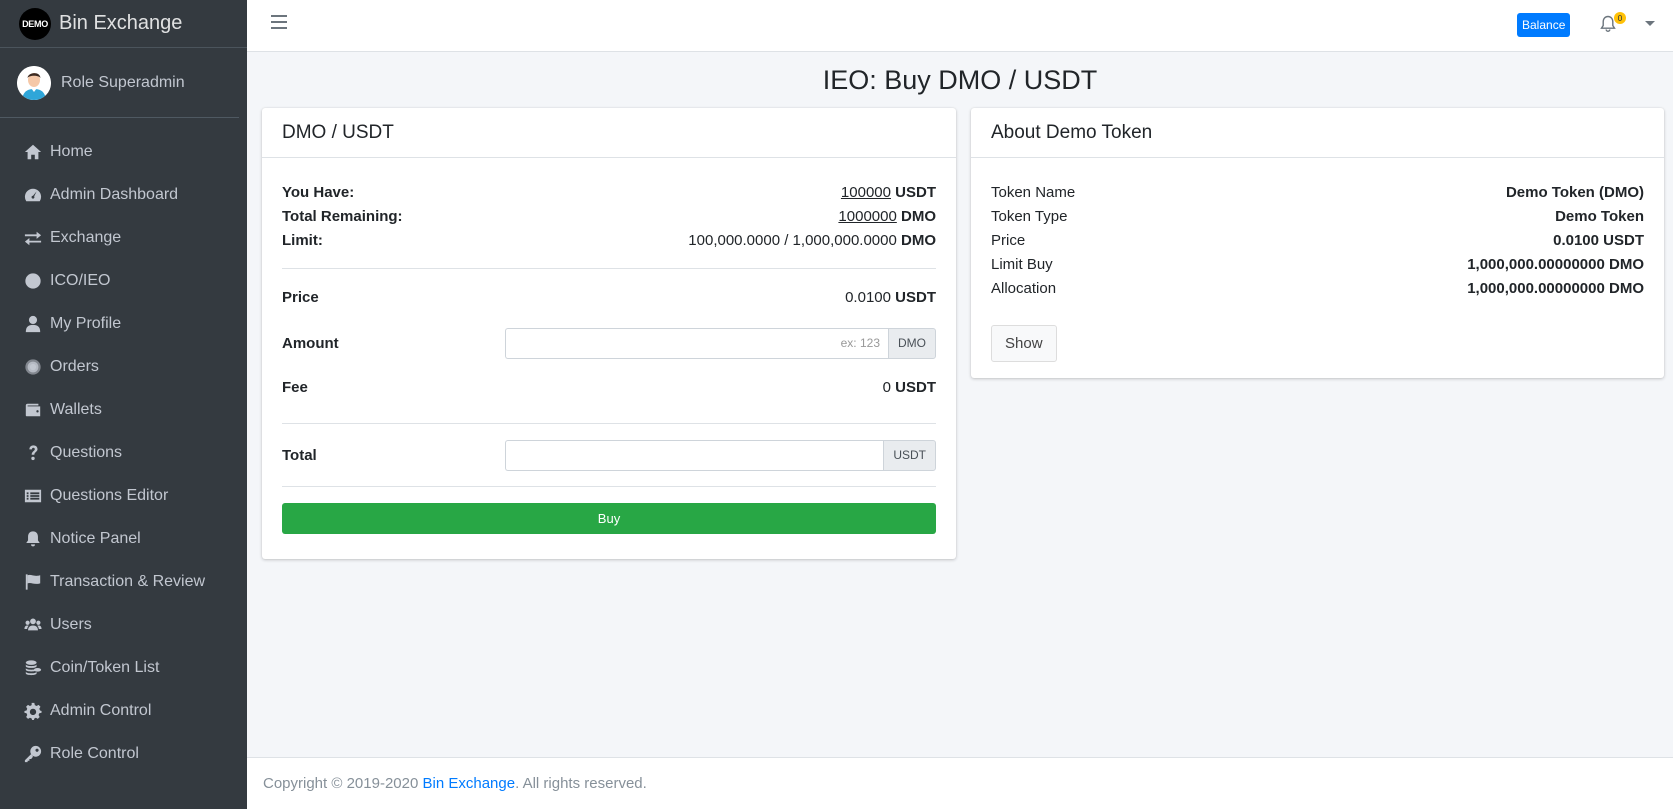 The width and height of the screenshot is (1673, 809). What do you see at coordinates (1599, 216) in the screenshot?
I see `token-info-value: Demo Token` at bounding box center [1599, 216].